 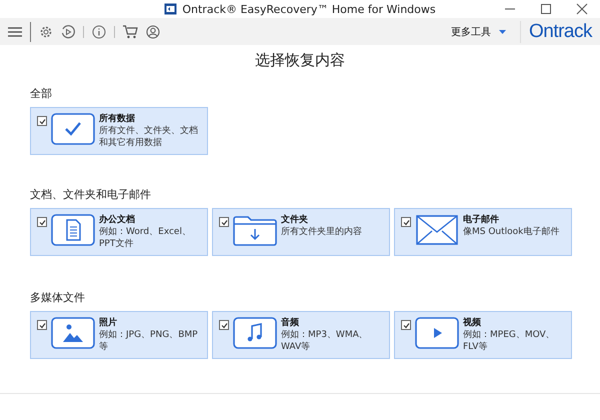 I want to click on option-title: 所有数据, so click(x=117, y=119).